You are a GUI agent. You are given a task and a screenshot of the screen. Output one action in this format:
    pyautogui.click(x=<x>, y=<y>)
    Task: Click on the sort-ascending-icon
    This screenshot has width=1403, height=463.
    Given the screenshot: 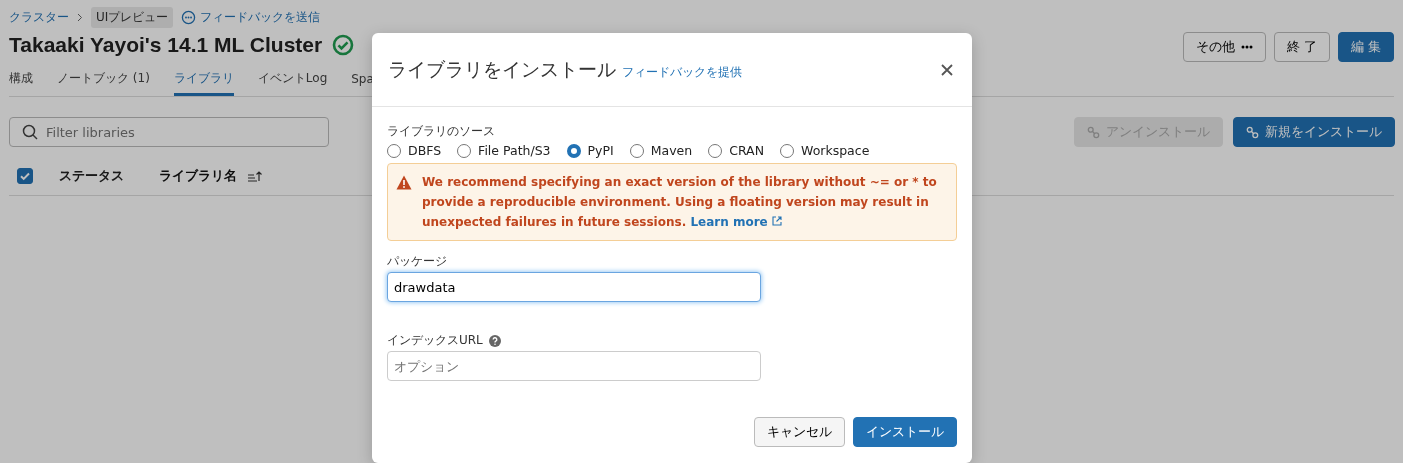 What is the action you would take?
    pyautogui.click(x=255, y=176)
    